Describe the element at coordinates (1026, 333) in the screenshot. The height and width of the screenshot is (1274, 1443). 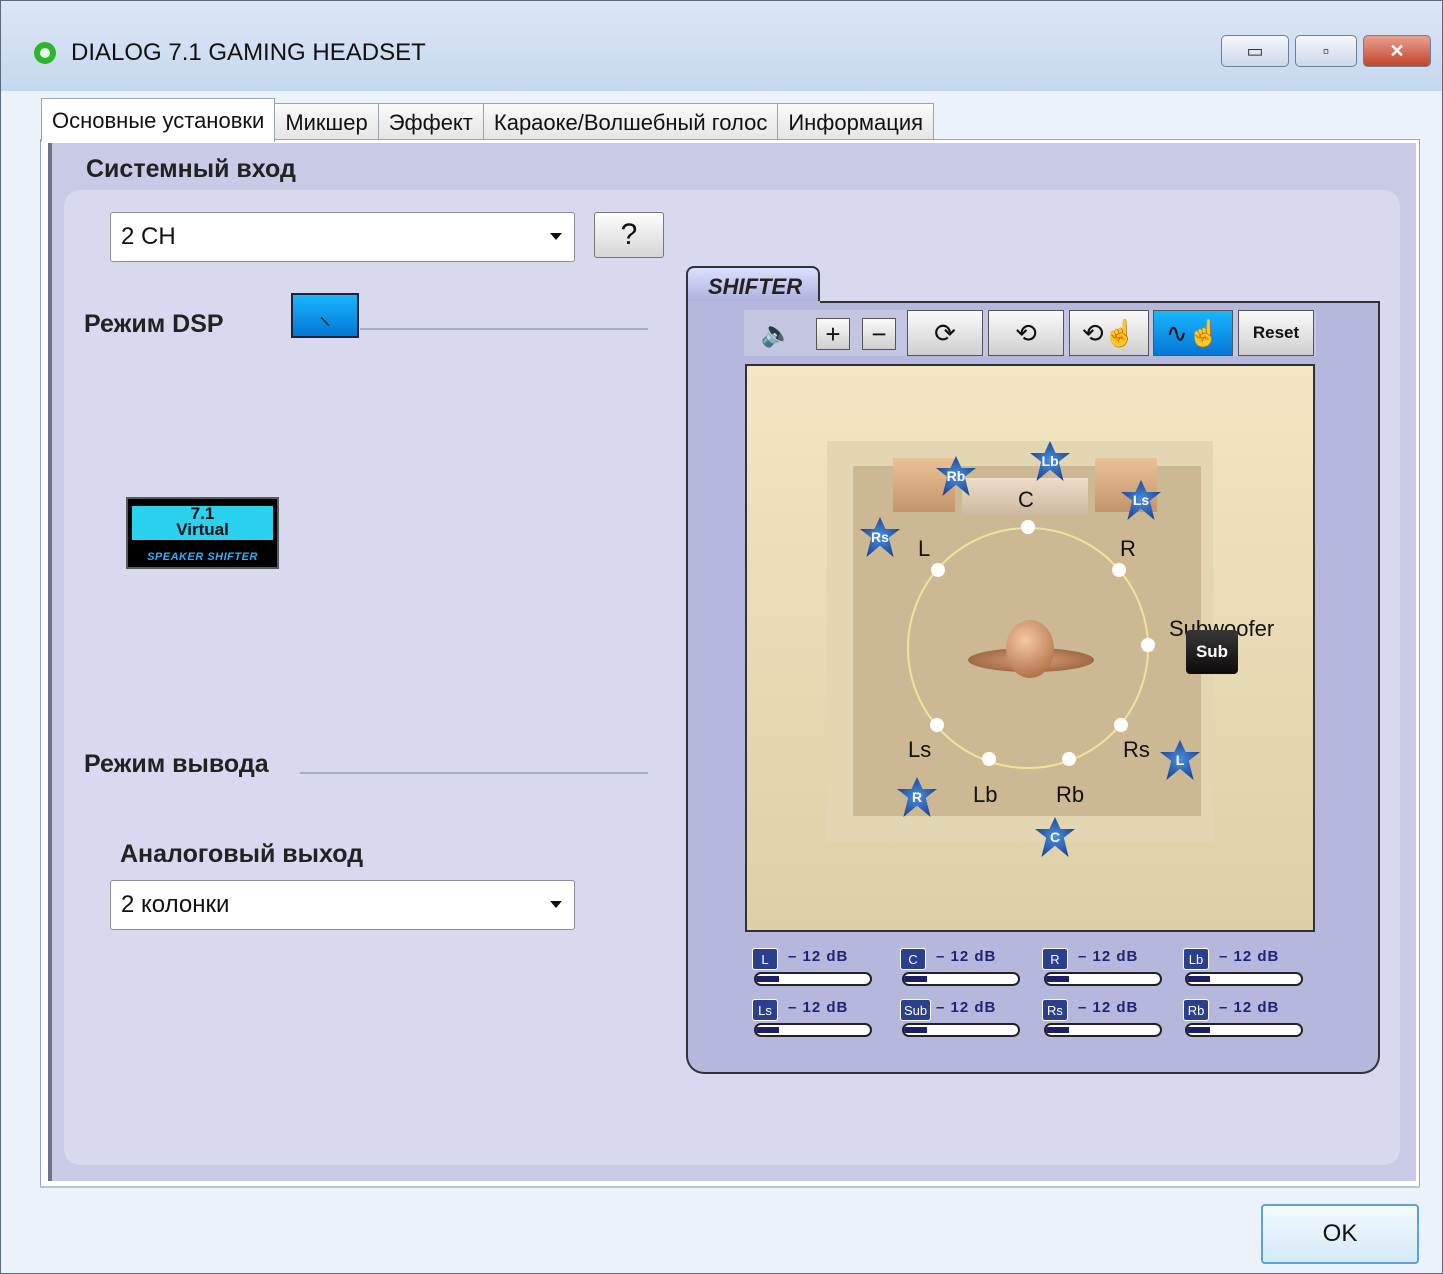
I see `rotate-counterclockwise-icon: ⟲` at that location.